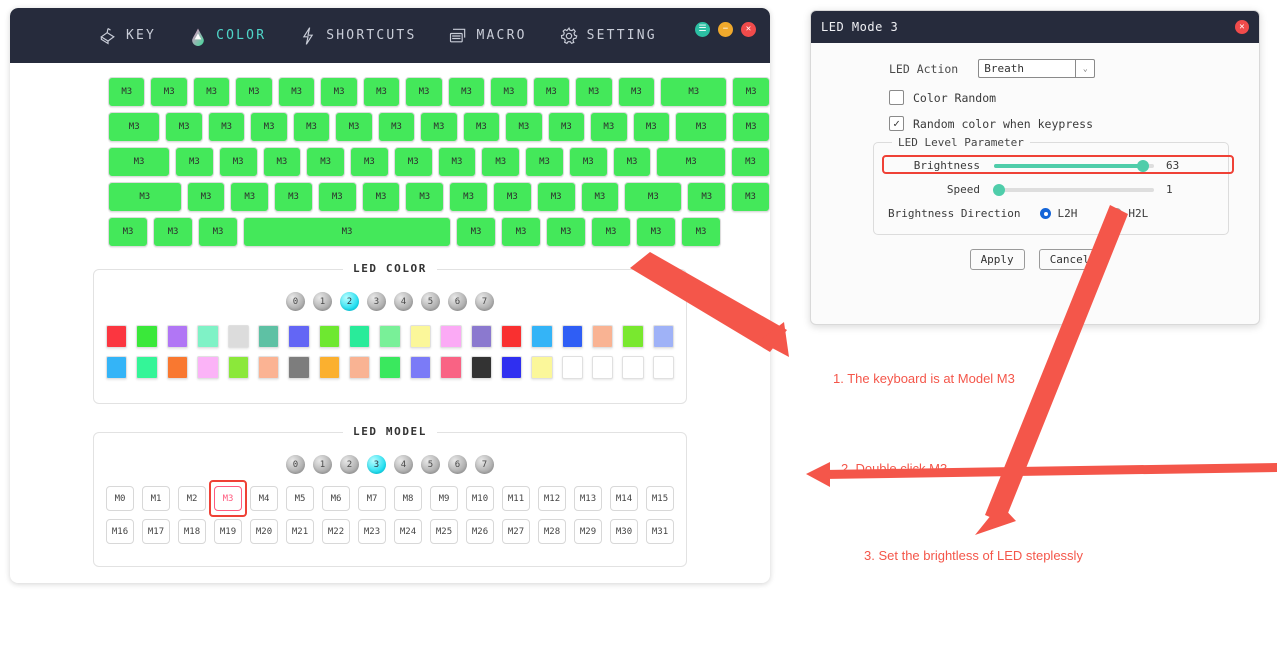  Describe the element at coordinates (1058, 213) in the screenshot. I see `direction-option-l2h: L2H` at that location.